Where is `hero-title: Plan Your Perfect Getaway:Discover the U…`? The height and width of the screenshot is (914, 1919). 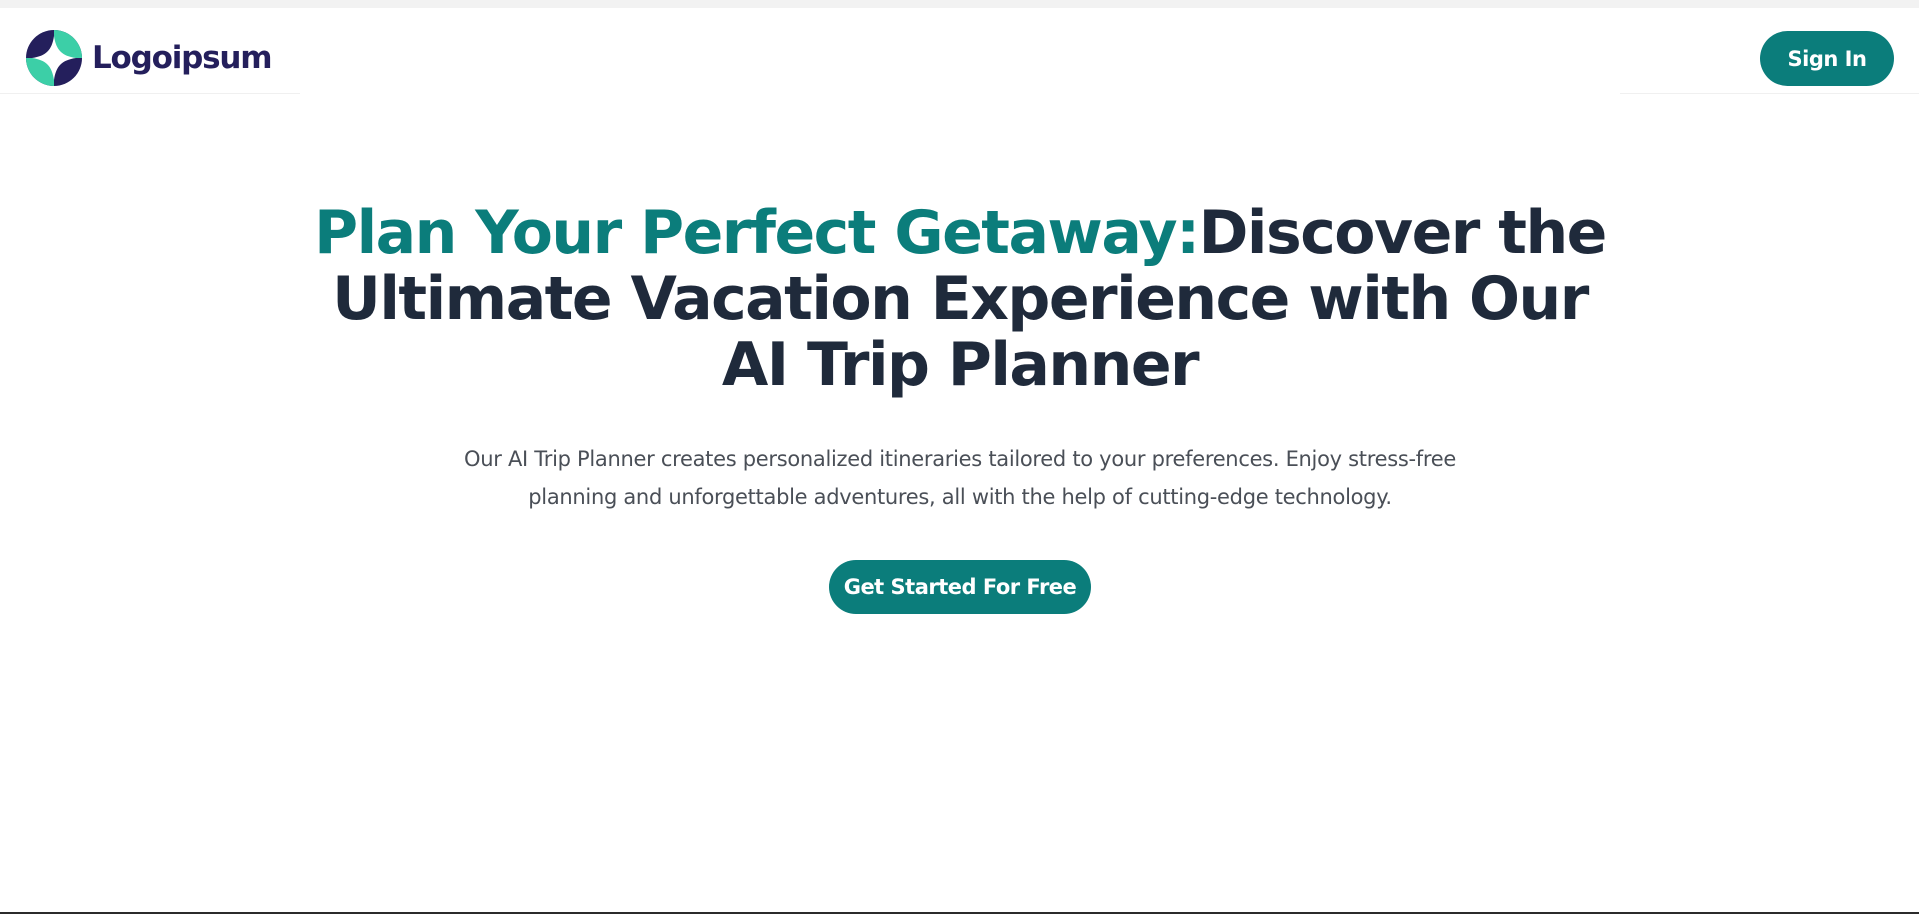 hero-title: Plan Your Perfect Getaway:Discover the U… is located at coordinates (960, 299).